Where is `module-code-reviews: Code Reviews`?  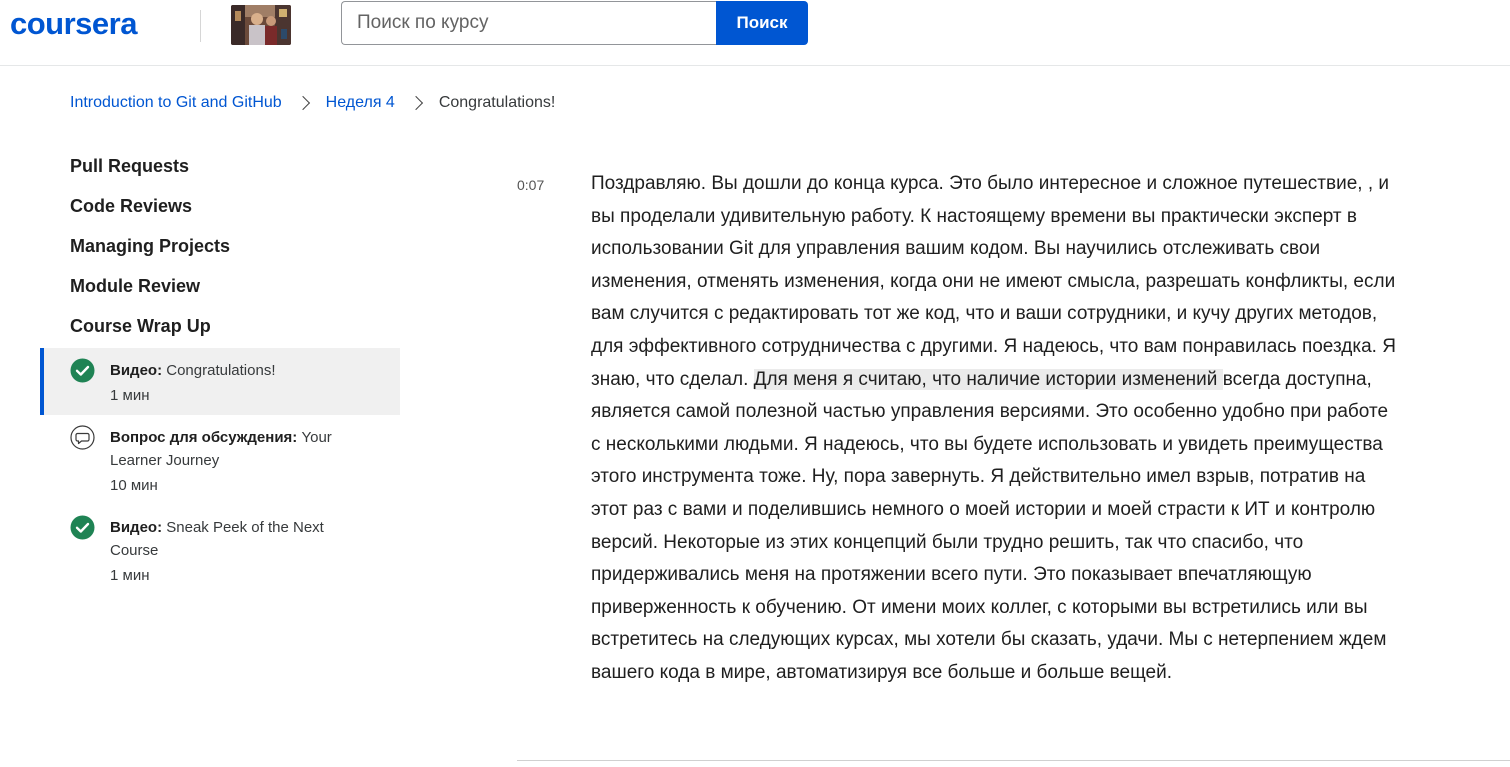 module-code-reviews: Code Reviews is located at coordinates (131, 206).